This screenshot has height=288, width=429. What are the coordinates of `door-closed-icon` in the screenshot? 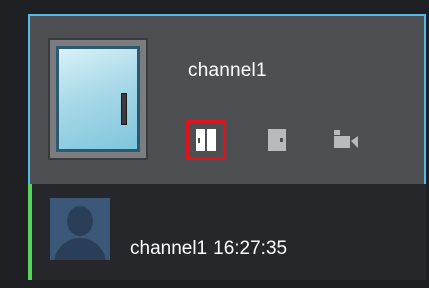 It's located at (277, 140).